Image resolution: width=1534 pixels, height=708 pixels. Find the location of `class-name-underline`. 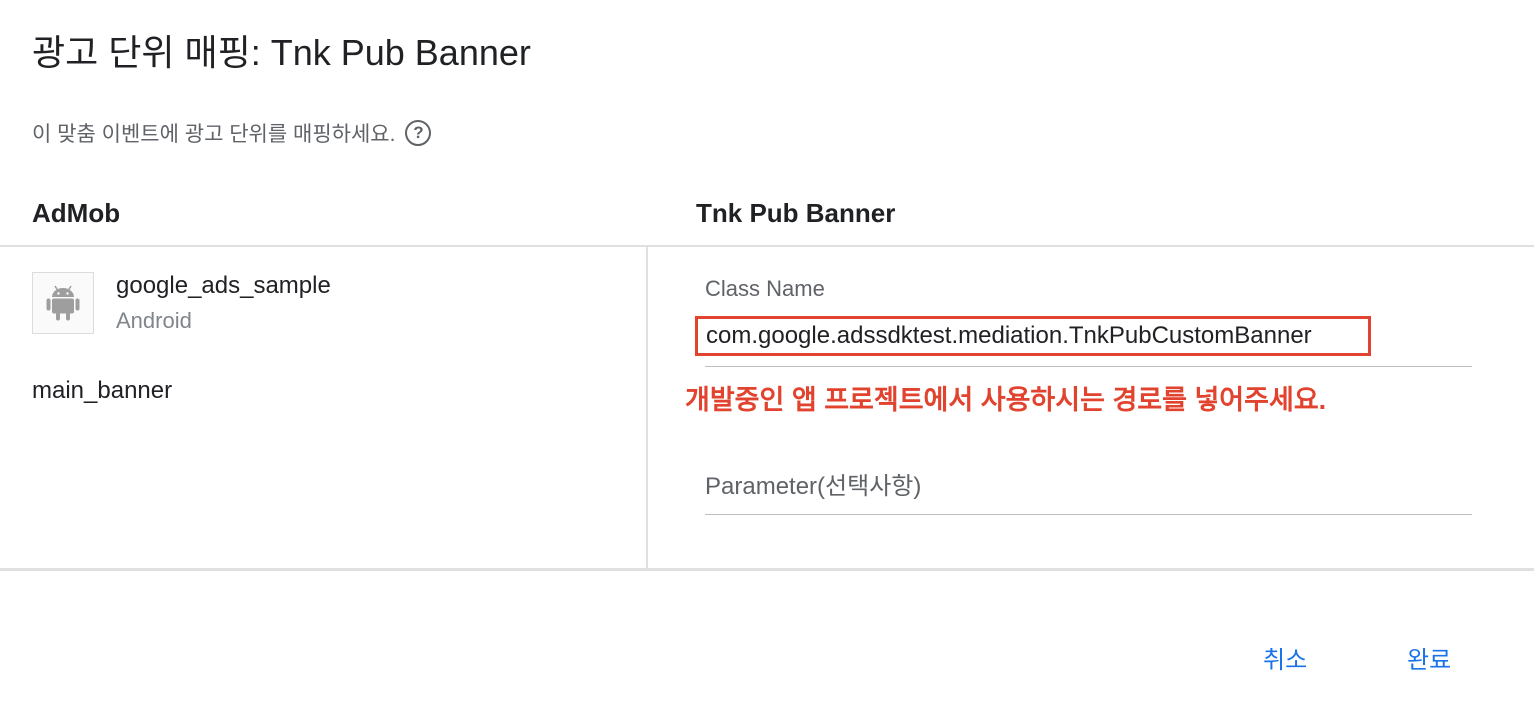

class-name-underline is located at coordinates (1088, 366).